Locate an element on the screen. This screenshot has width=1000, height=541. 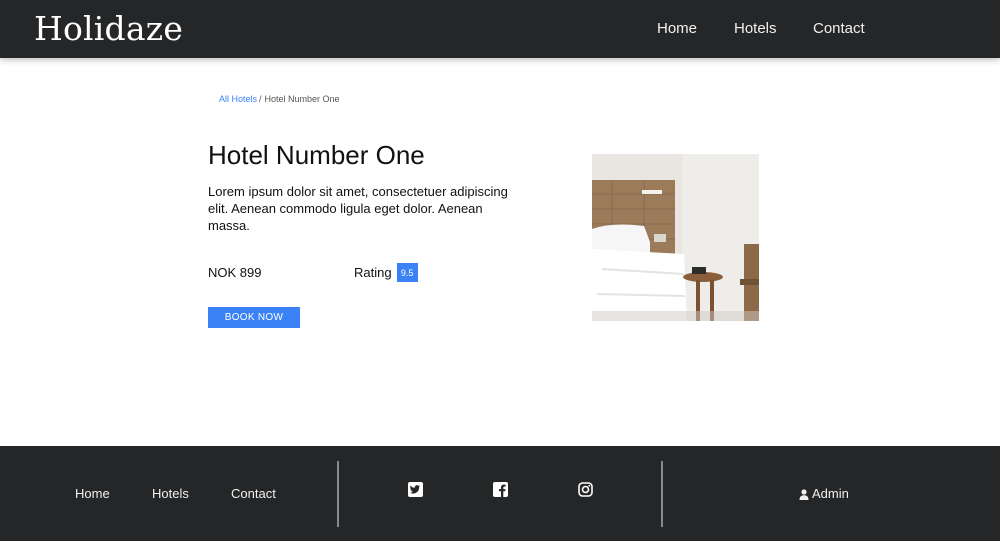
twitter-icon is located at coordinates (415, 489).